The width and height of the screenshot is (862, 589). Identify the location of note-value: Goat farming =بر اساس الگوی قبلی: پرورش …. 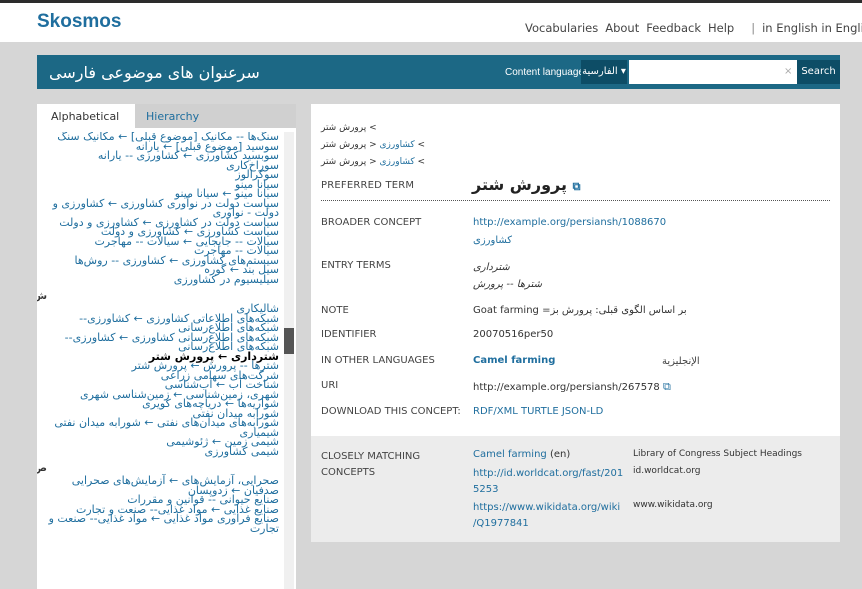
(580, 310).